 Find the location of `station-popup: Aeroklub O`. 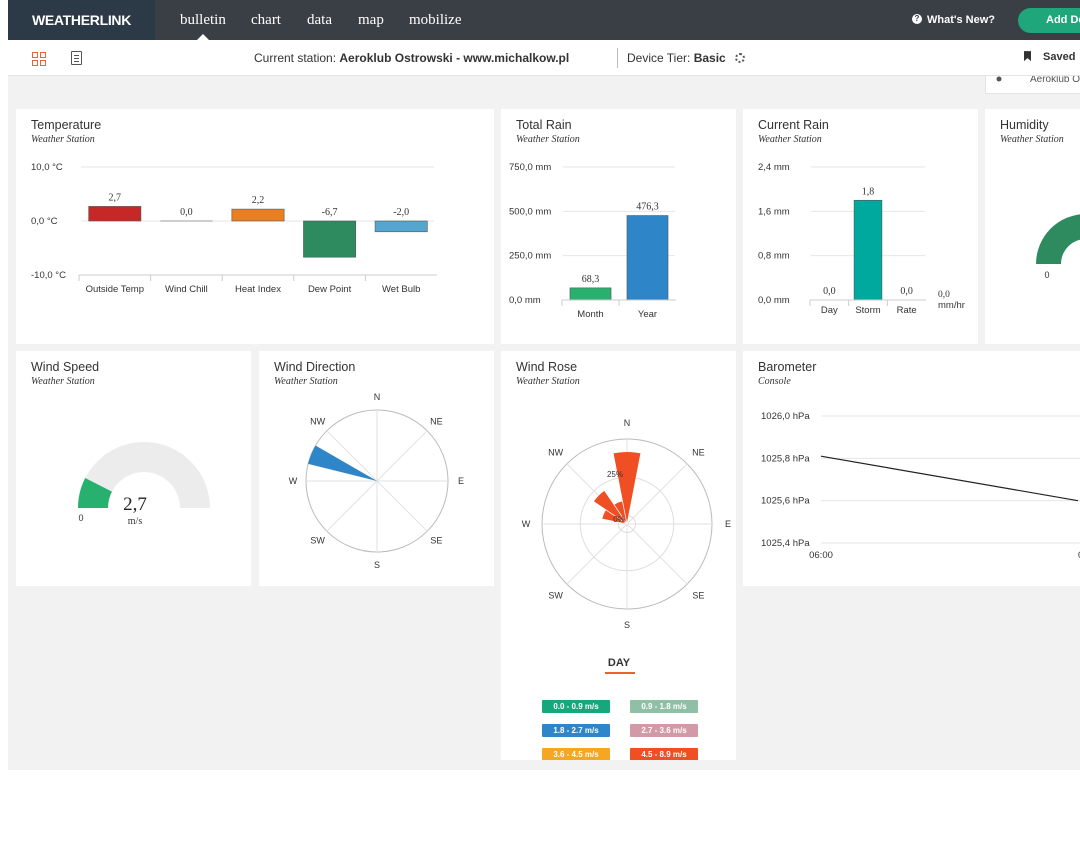

station-popup: Aeroklub O is located at coordinates (1032, 85).